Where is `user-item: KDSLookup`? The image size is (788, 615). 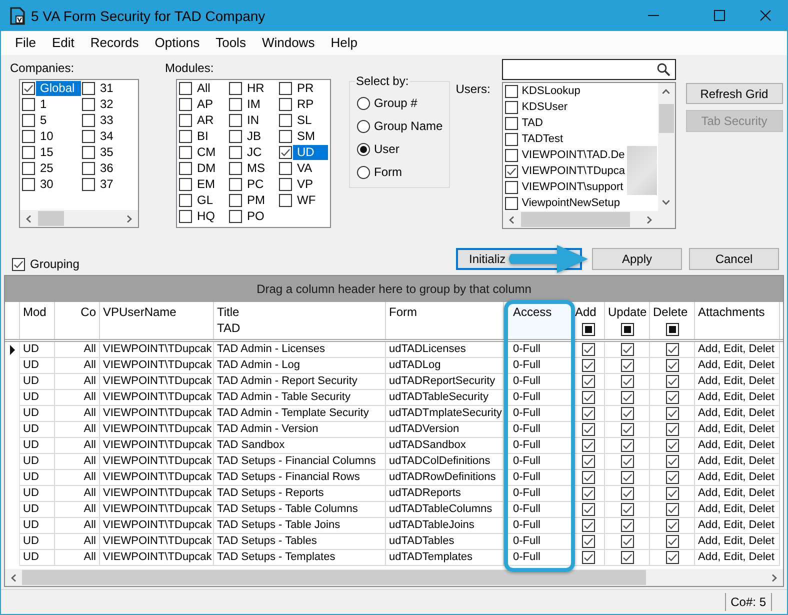
user-item: KDSLookup is located at coordinates (551, 91).